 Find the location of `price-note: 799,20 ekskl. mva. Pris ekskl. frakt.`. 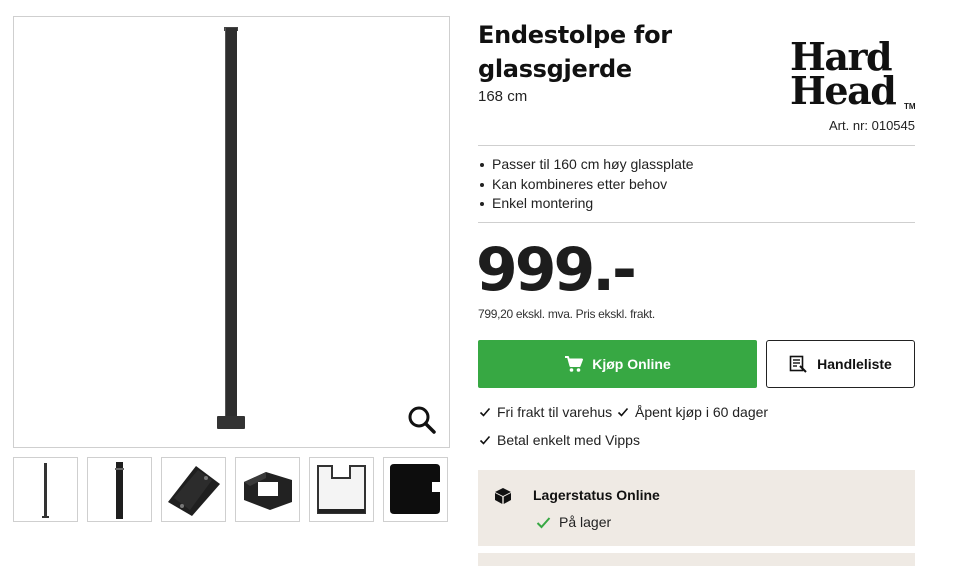

price-note: 799,20 ekskl. mva. Pris ekskl. frakt. is located at coordinates (566, 314).